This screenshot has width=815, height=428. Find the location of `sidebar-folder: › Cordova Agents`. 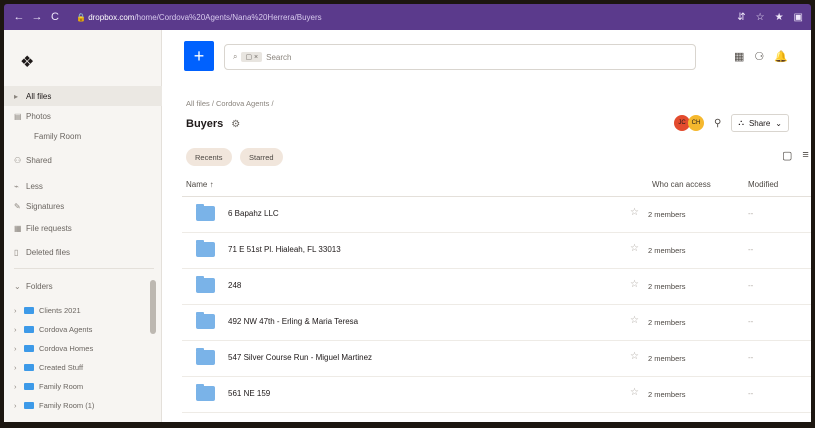

sidebar-folder: › Cordova Agents is located at coordinates (79, 329).